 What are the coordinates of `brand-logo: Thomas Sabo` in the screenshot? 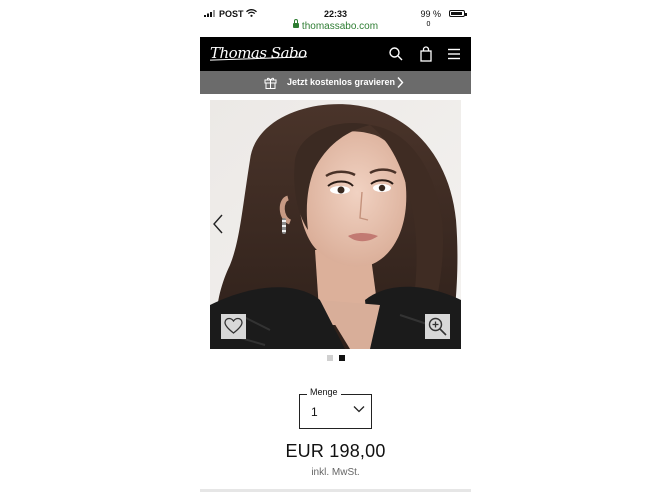 It's located at (258, 53).